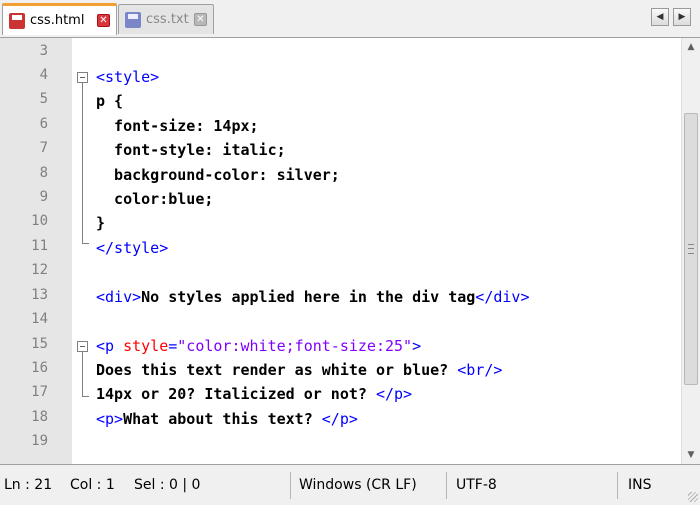 The height and width of the screenshot is (505, 700). I want to click on line-number: 11, so click(39, 246).